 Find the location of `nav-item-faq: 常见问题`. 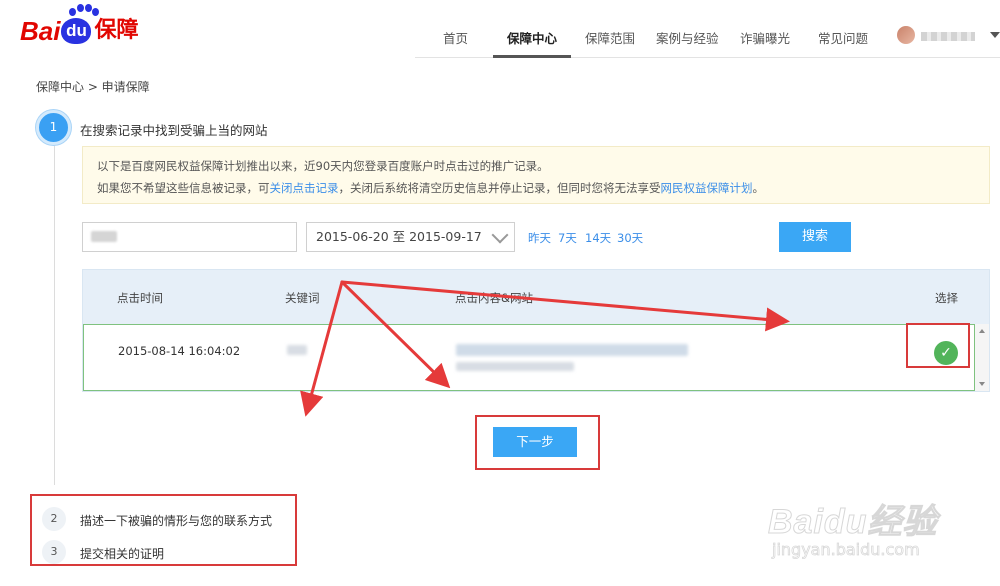

nav-item-faq: 常见问题 is located at coordinates (843, 37).